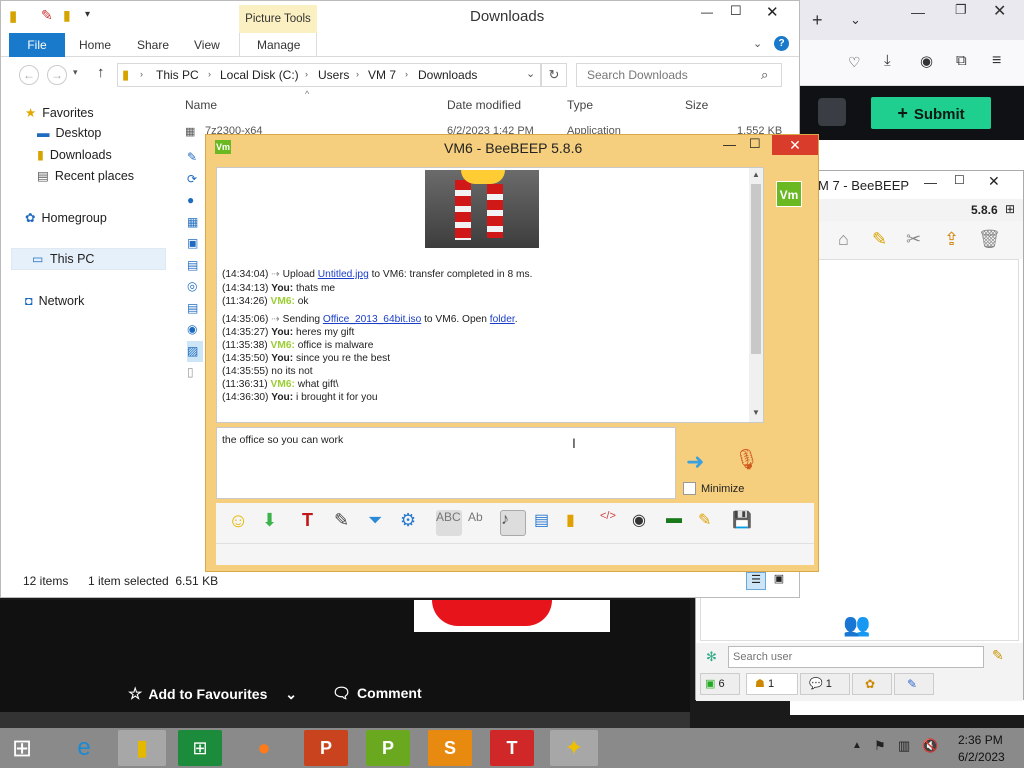  What do you see at coordinates (880, 746) in the screenshot?
I see `action-center-flag-icon: ⚑` at bounding box center [880, 746].